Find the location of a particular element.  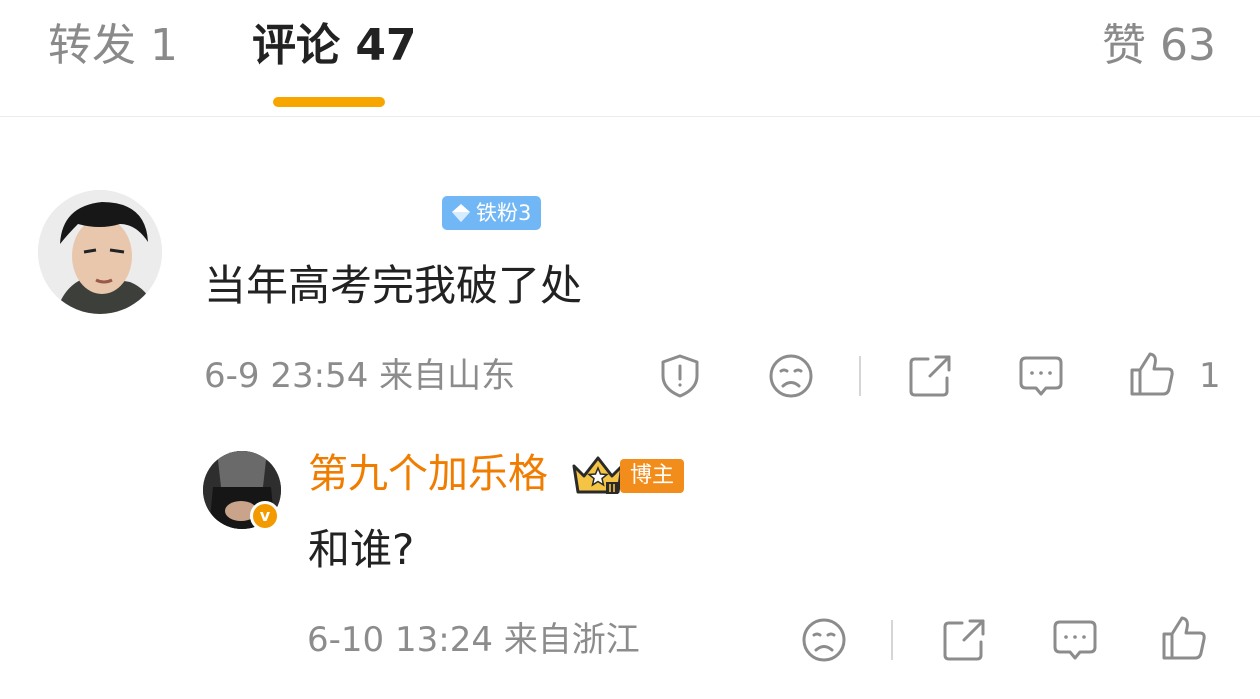

reply-dislike-button is located at coordinates (824, 640).